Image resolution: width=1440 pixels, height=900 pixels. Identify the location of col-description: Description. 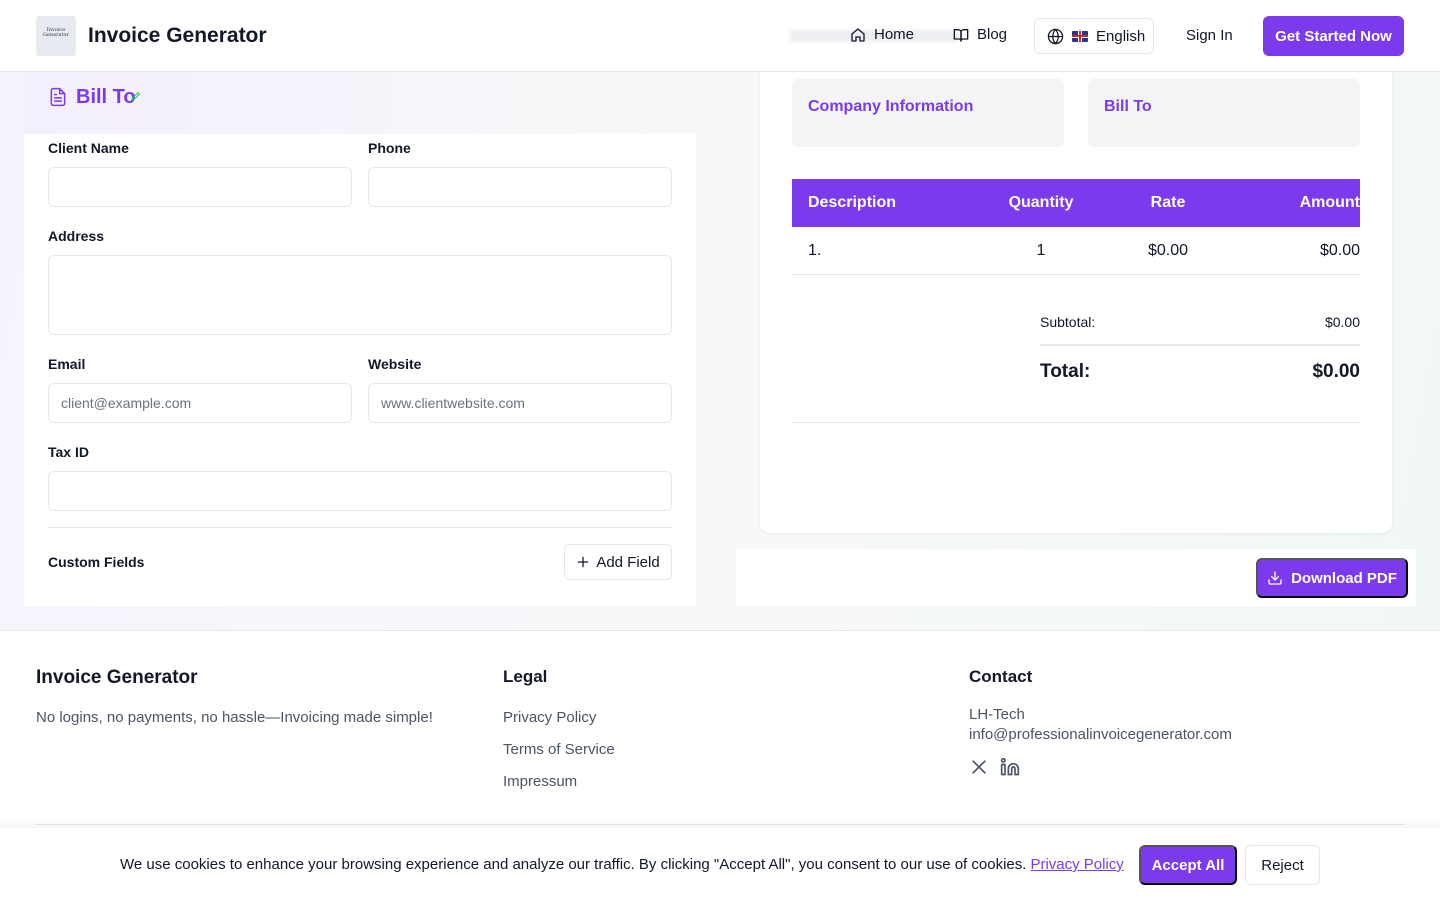
(852, 202).